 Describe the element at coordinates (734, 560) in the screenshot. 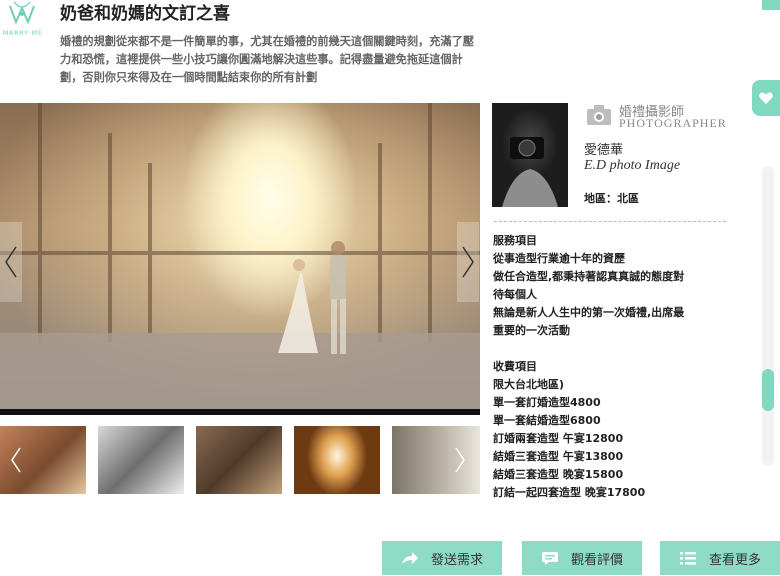

I see `view-more-label: 查看更多` at that location.